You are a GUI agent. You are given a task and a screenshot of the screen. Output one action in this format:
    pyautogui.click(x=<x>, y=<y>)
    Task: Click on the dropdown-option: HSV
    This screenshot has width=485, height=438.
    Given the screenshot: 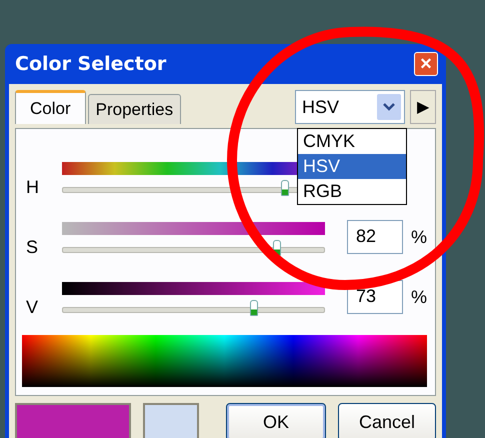 What is the action you would take?
    pyautogui.click(x=352, y=166)
    